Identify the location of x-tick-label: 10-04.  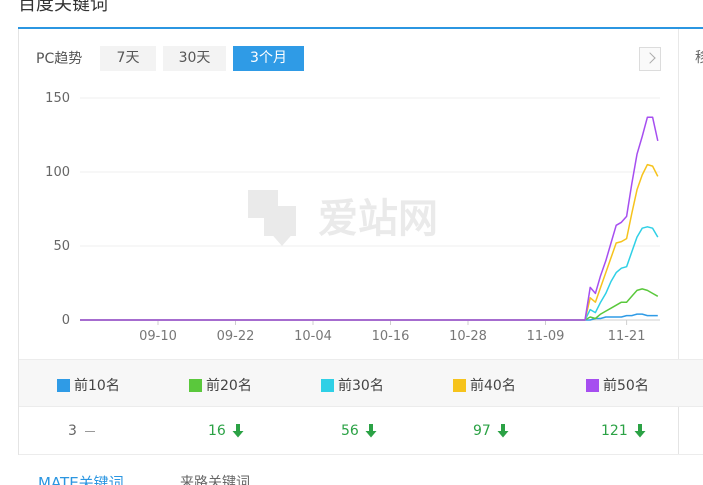
(313, 336).